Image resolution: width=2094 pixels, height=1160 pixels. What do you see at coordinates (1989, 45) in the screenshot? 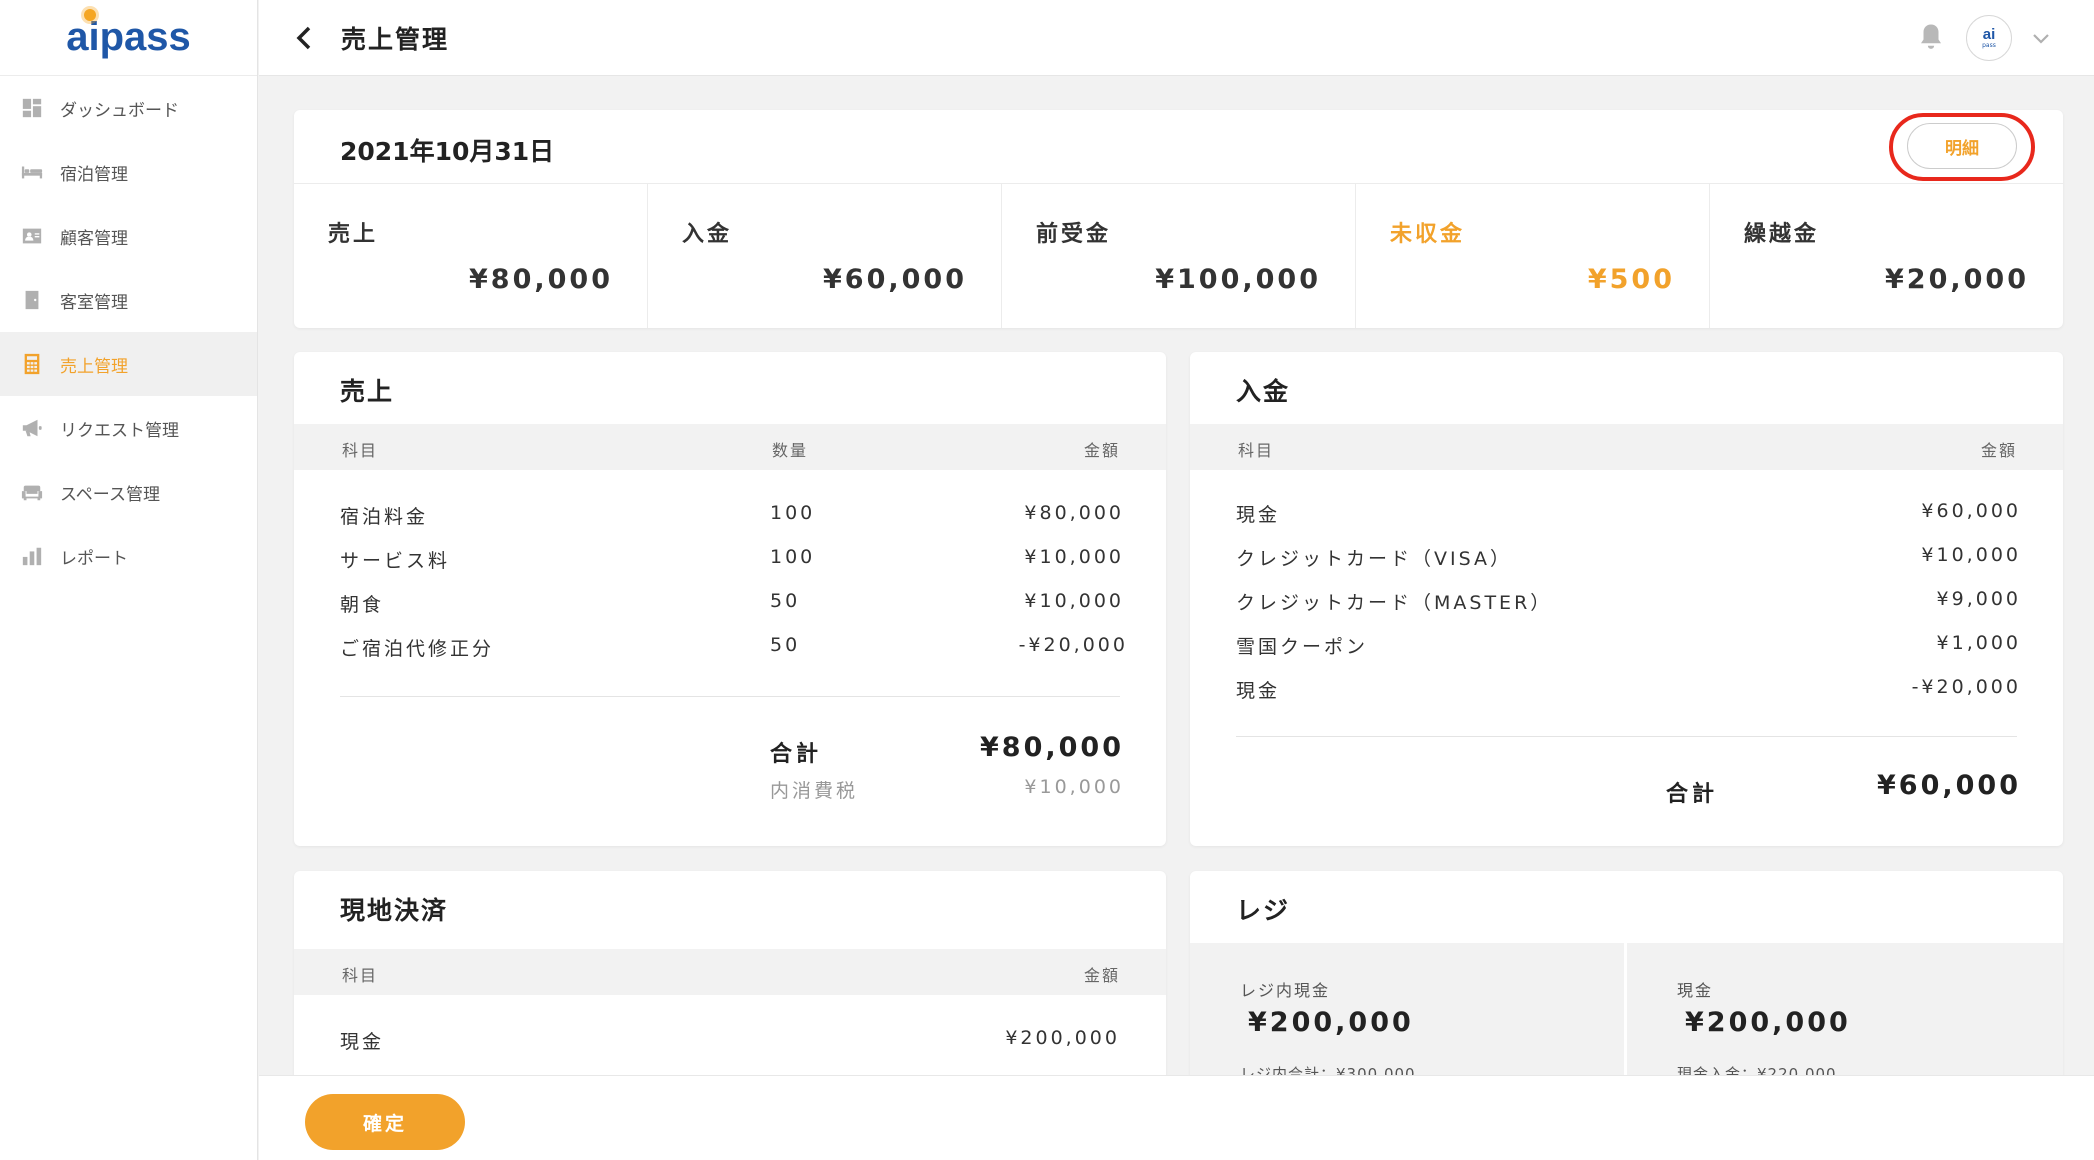
I see `avatar-logo-subtext: pass` at bounding box center [1989, 45].